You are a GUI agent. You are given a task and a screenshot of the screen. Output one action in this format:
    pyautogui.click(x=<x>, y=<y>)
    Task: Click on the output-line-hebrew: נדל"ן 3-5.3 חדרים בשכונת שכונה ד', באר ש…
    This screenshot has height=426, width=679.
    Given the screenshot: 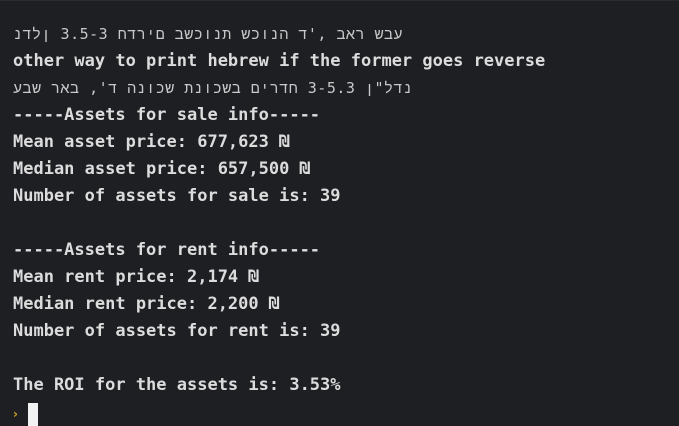 What is the action you would take?
    pyautogui.click(x=213, y=88)
    